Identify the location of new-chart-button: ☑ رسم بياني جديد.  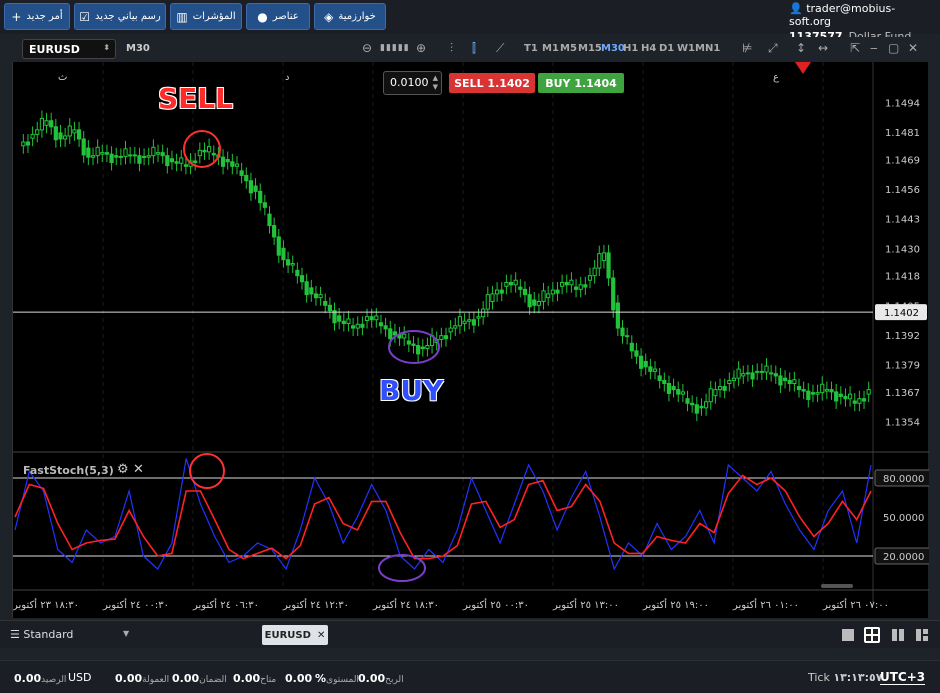
(120, 16).